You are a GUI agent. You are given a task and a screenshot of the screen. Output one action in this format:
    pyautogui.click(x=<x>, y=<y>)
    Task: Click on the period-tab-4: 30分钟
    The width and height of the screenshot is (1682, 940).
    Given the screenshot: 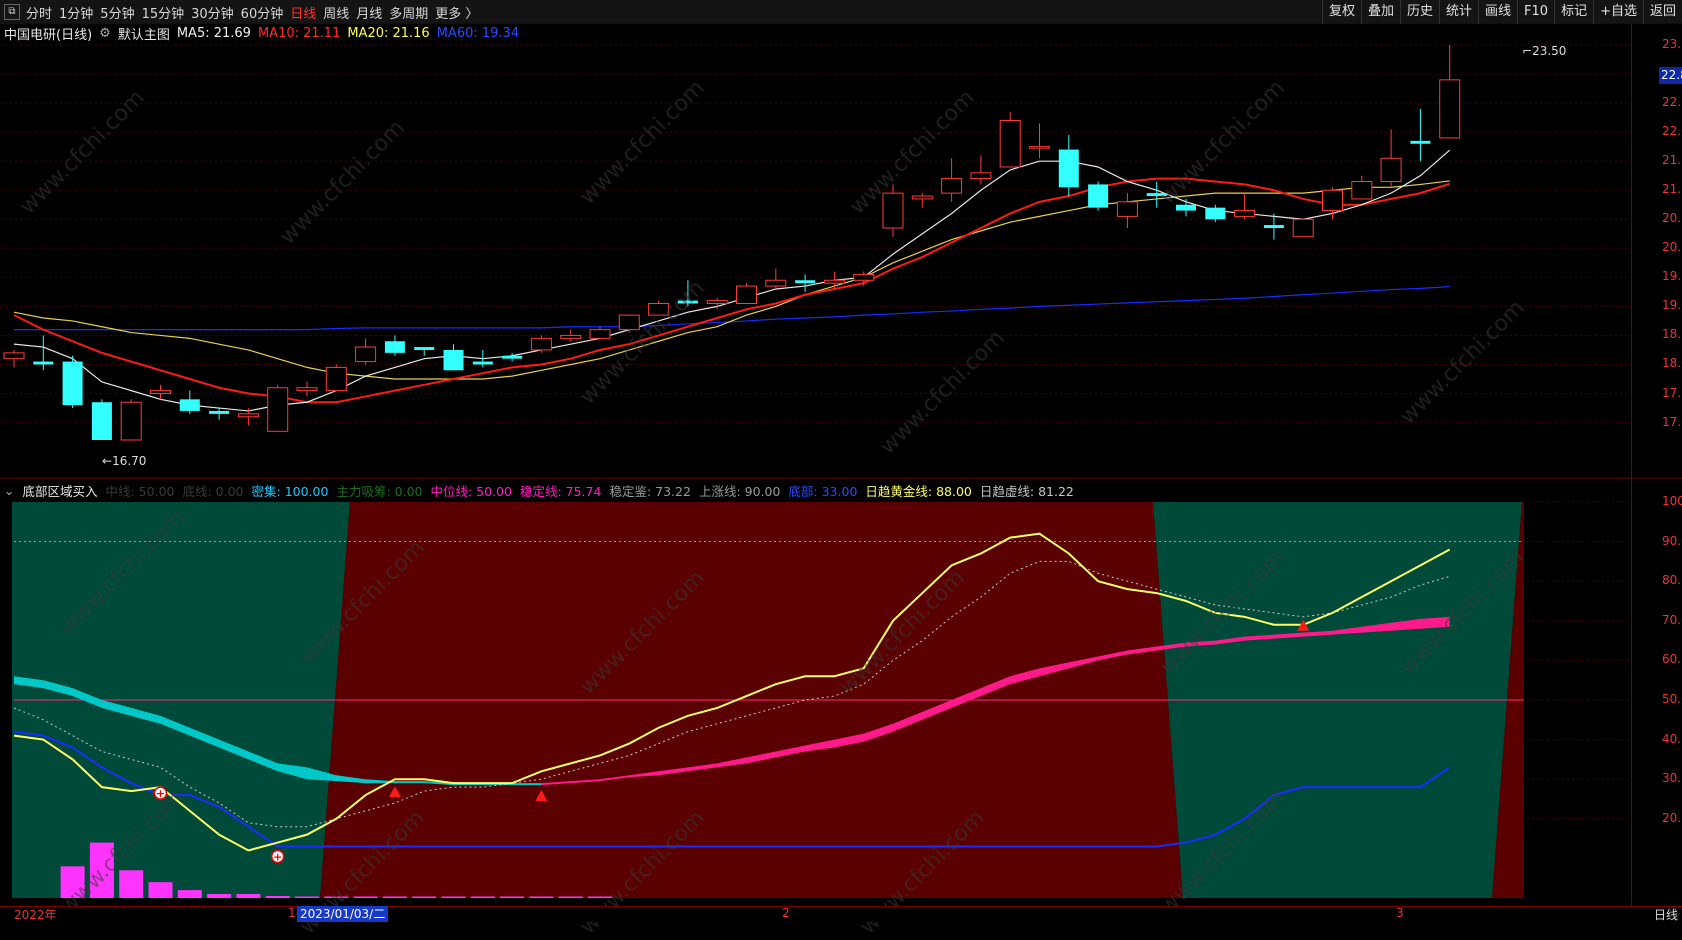 What is the action you would take?
    pyautogui.click(x=212, y=12)
    